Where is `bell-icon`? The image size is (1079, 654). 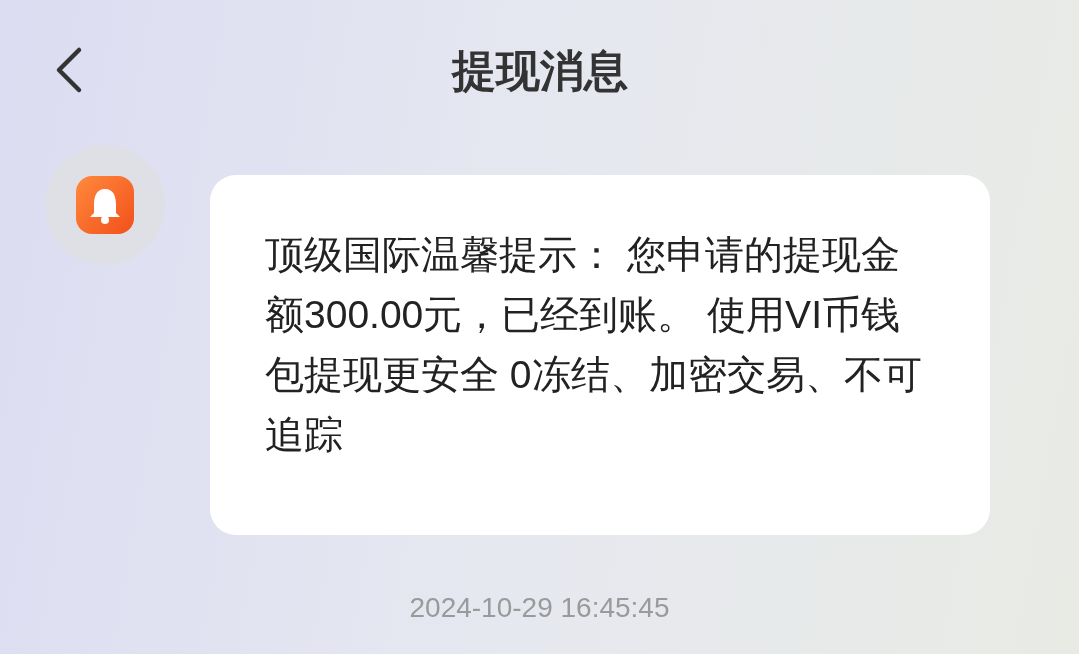 bell-icon is located at coordinates (105, 205).